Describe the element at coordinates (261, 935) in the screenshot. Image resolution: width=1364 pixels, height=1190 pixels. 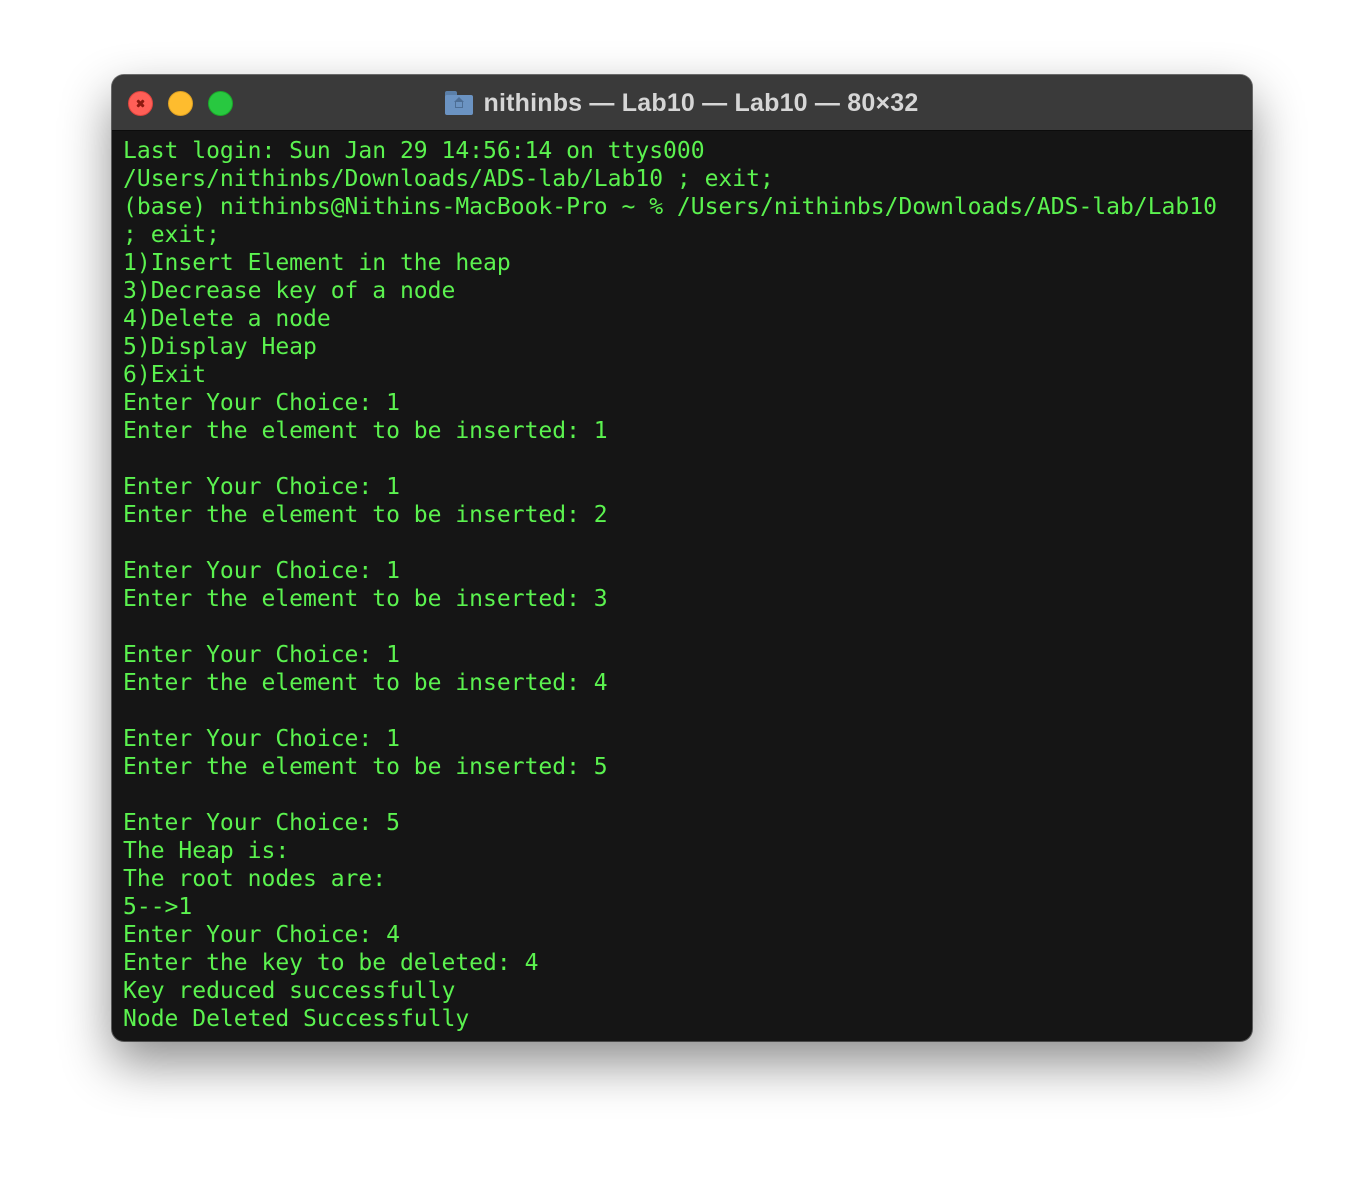
I see `terminal-line: Enter Your Choice: 4` at that location.